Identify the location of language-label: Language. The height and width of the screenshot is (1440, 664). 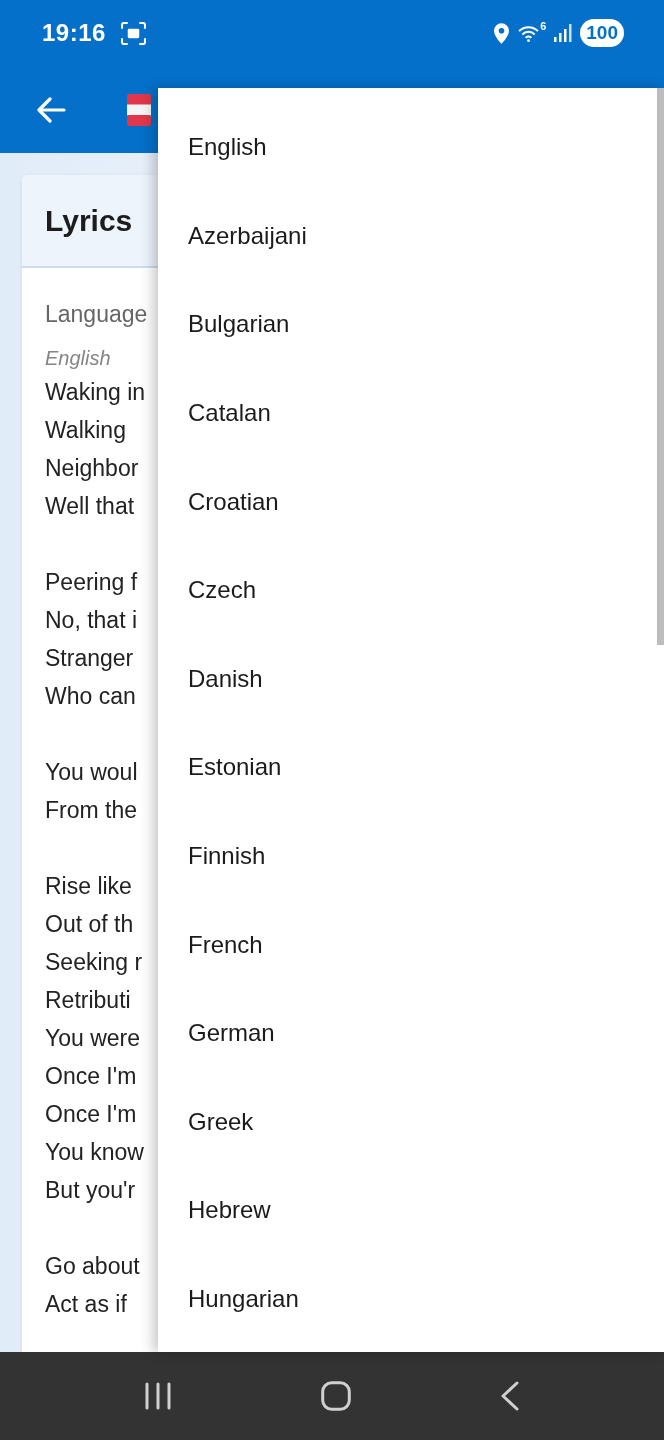
(96, 314).